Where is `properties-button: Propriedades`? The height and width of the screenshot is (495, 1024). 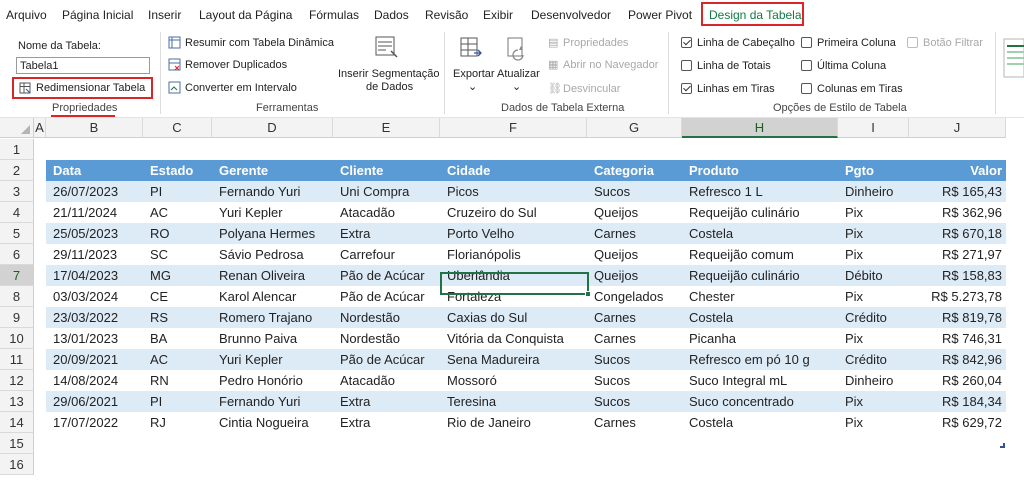 properties-button: Propriedades is located at coordinates (595, 43).